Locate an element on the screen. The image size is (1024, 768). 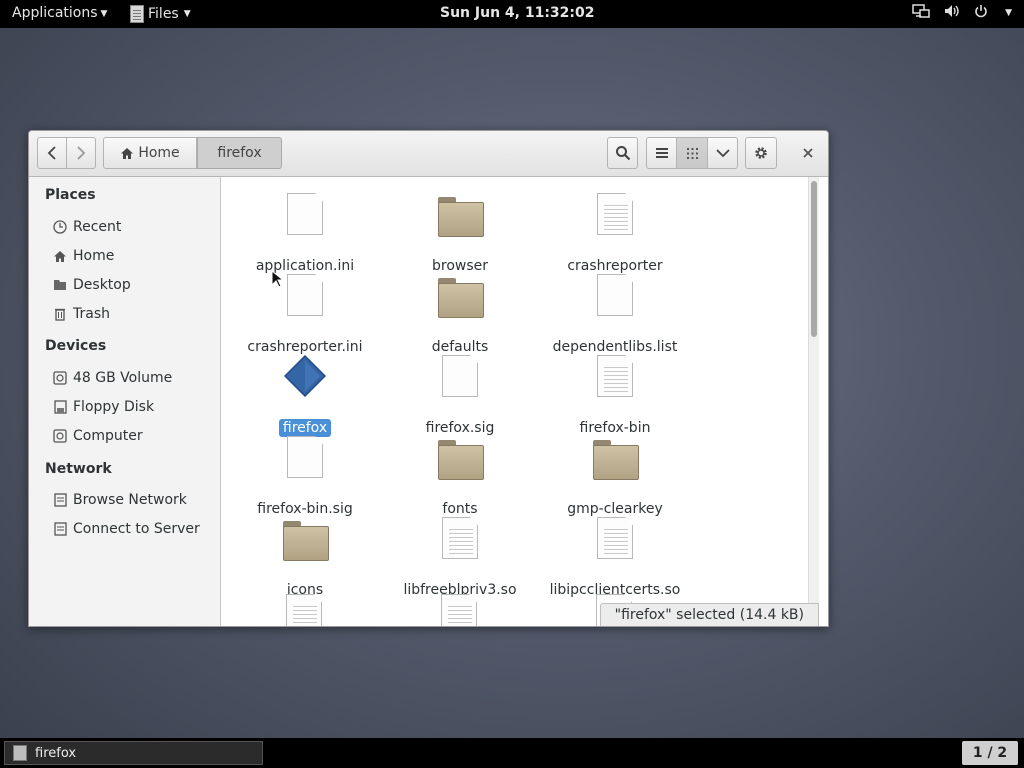
file-item: gmp-clearkey is located at coordinates (615, 474).